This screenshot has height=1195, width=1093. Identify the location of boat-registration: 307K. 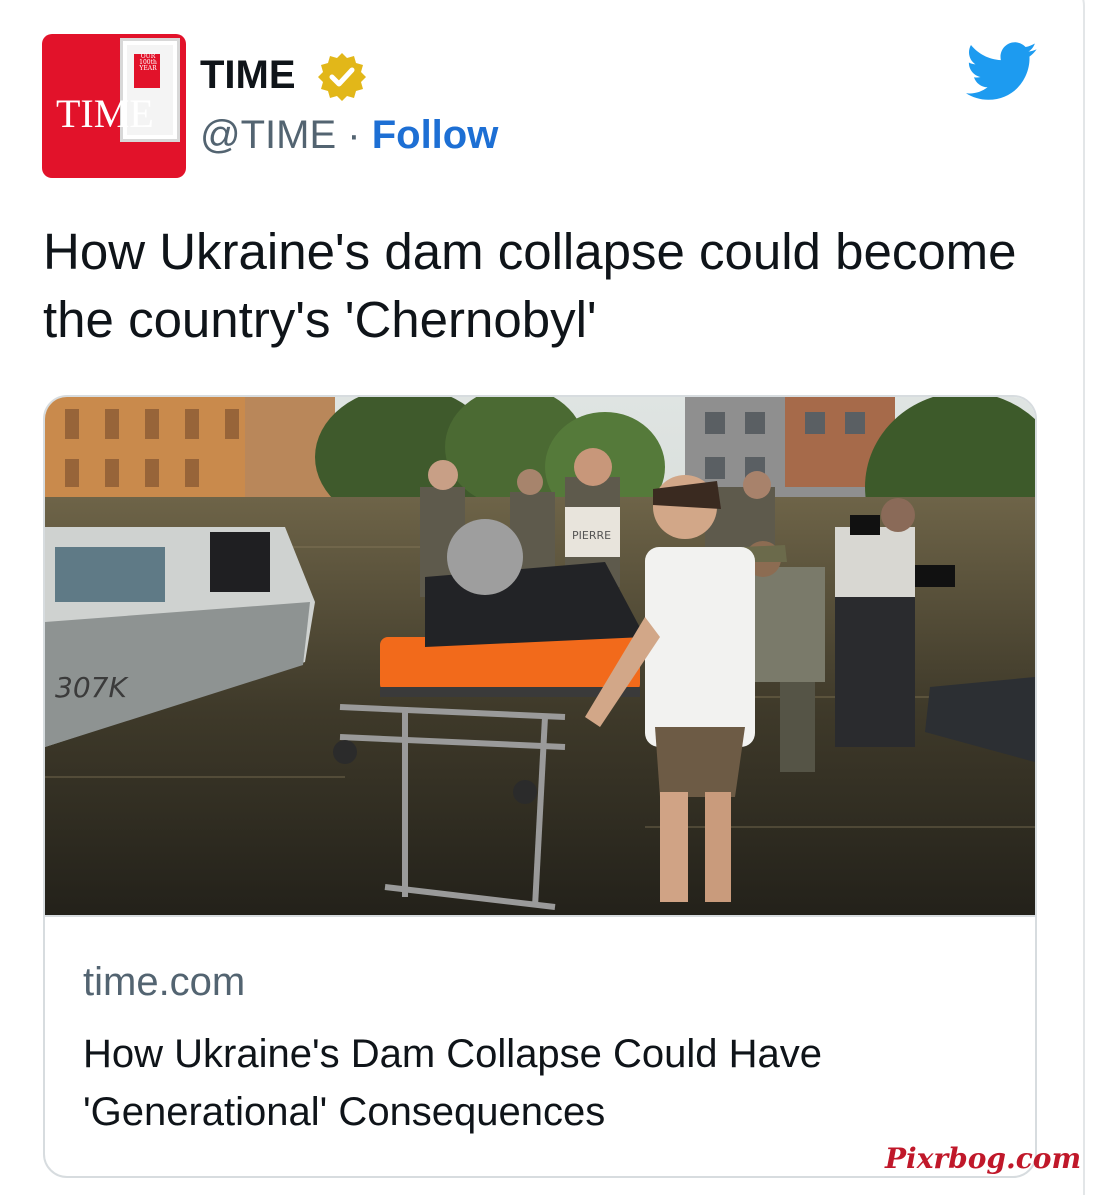
(92, 687).